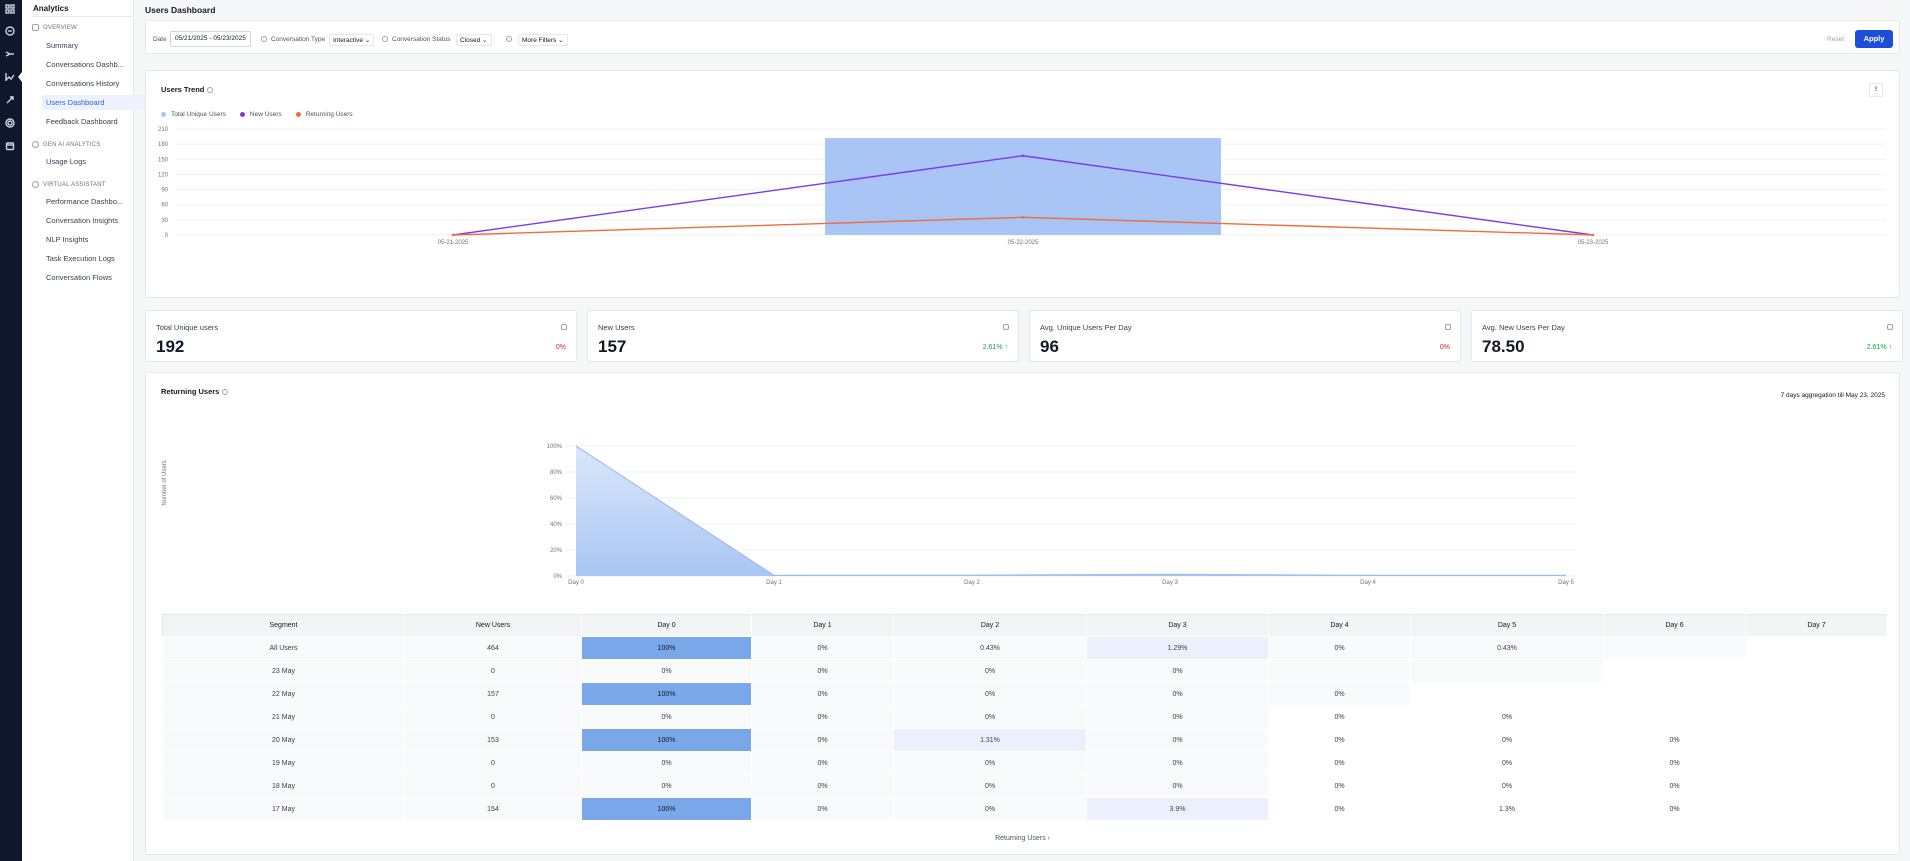 The image size is (1910, 861). What do you see at coordinates (96, 220) in the screenshot?
I see `nav-item-conversation-insights: Conversation Insights` at bounding box center [96, 220].